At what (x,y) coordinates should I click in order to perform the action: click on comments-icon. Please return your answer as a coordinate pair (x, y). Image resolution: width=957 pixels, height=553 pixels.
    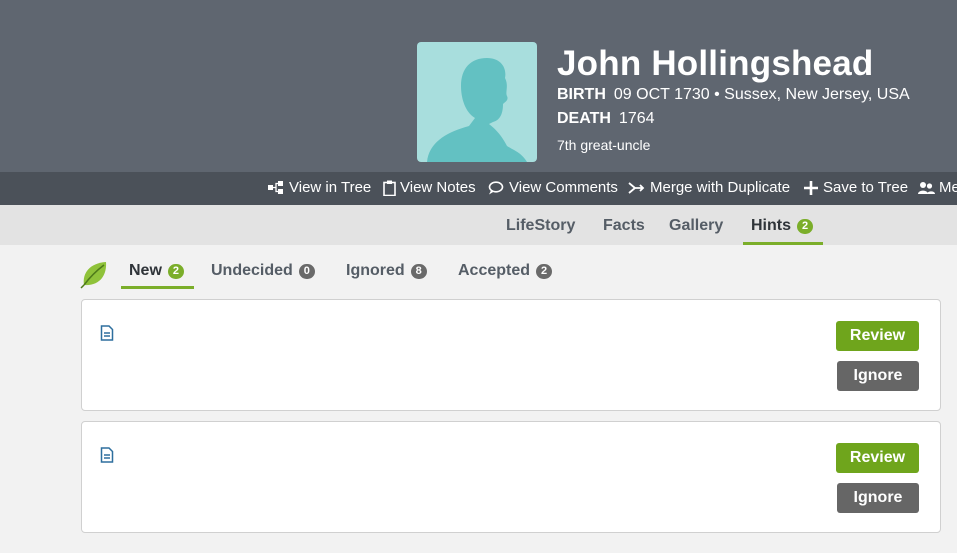
    Looking at the image, I should click on (496, 187).